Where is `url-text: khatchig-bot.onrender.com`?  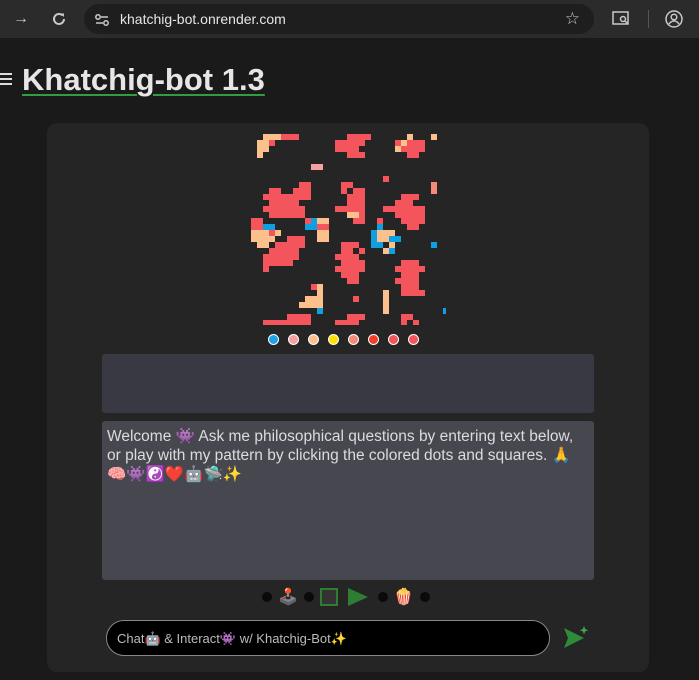
url-text: khatchig-bot.onrender.com is located at coordinates (203, 19).